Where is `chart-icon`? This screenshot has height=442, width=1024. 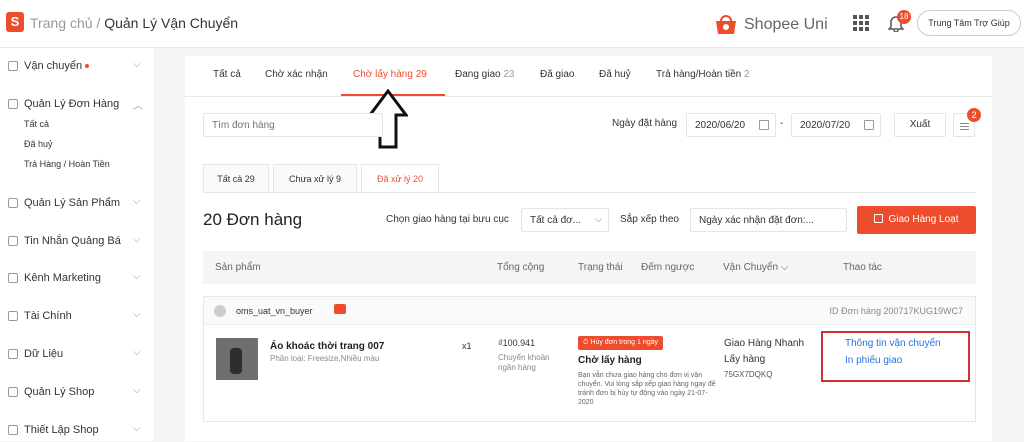 chart-icon is located at coordinates (13, 354).